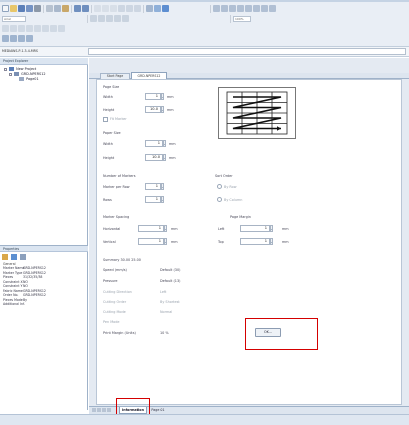 The height and width of the screenshot is (425, 409). I want to click on alphabetical-icon, so click(14, 257).